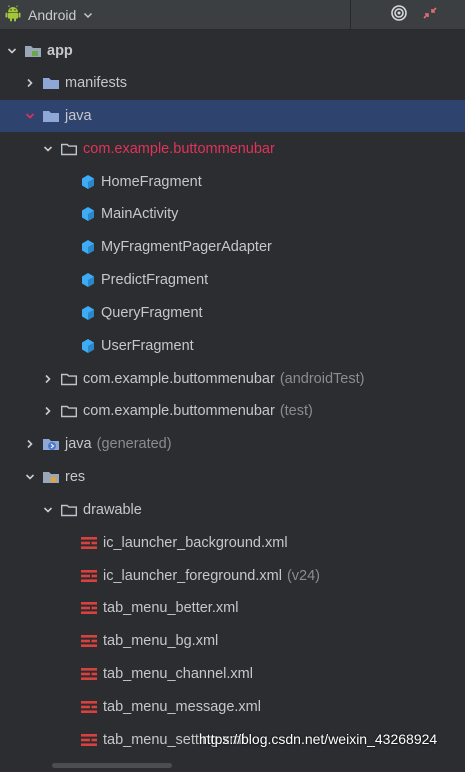  I want to click on tree-item-label: drawable, so click(112, 510).